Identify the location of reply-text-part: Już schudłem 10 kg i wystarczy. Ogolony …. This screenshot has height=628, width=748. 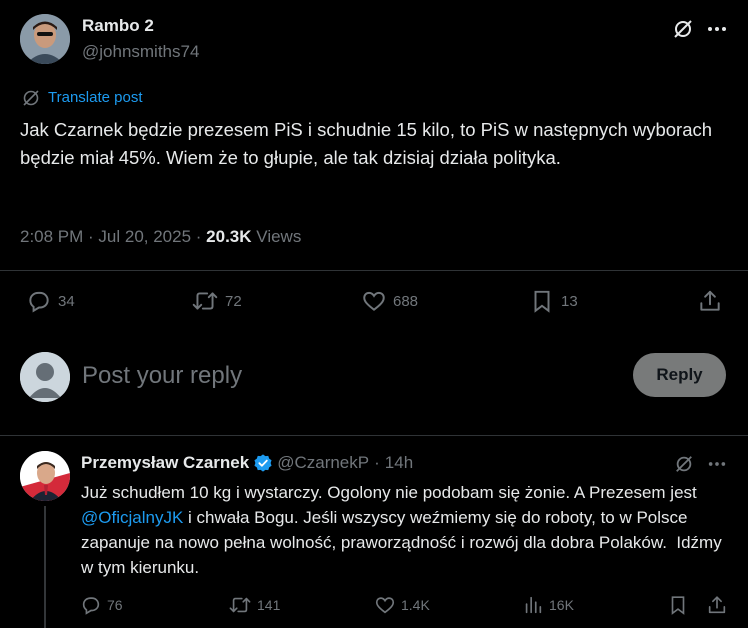
(389, 492).